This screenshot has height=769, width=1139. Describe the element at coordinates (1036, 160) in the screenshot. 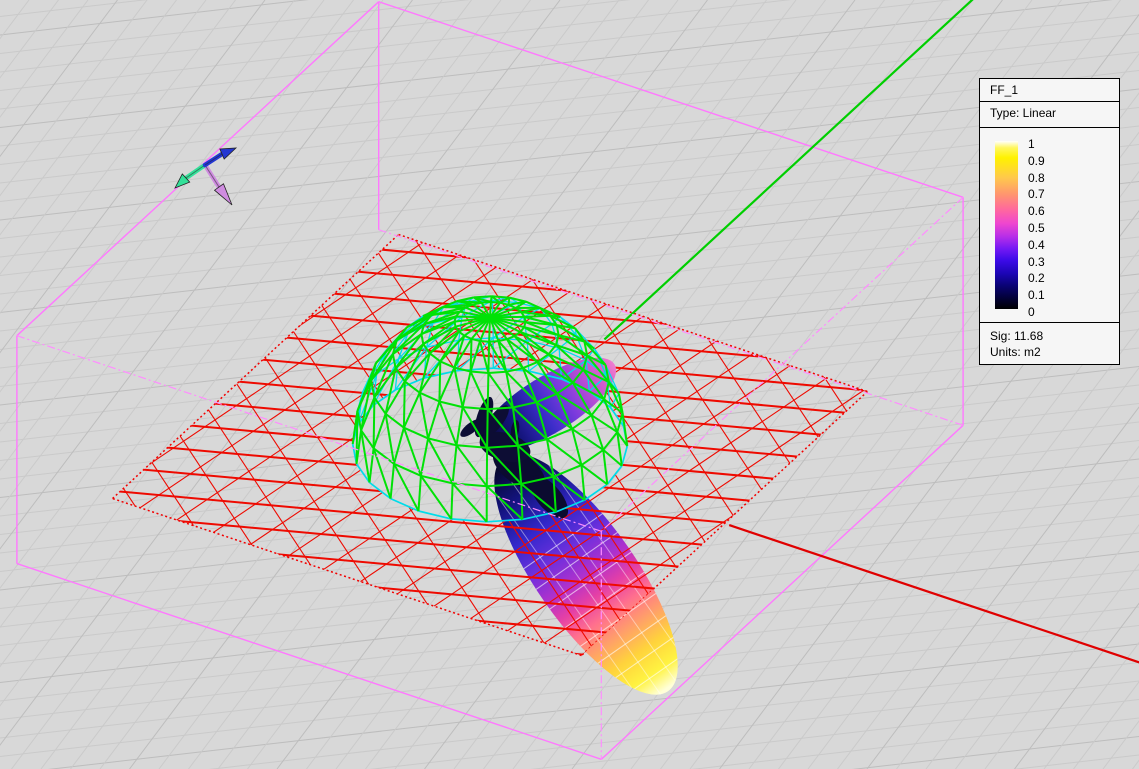

I see `colorbar-tick-label: 0.9` at that location.